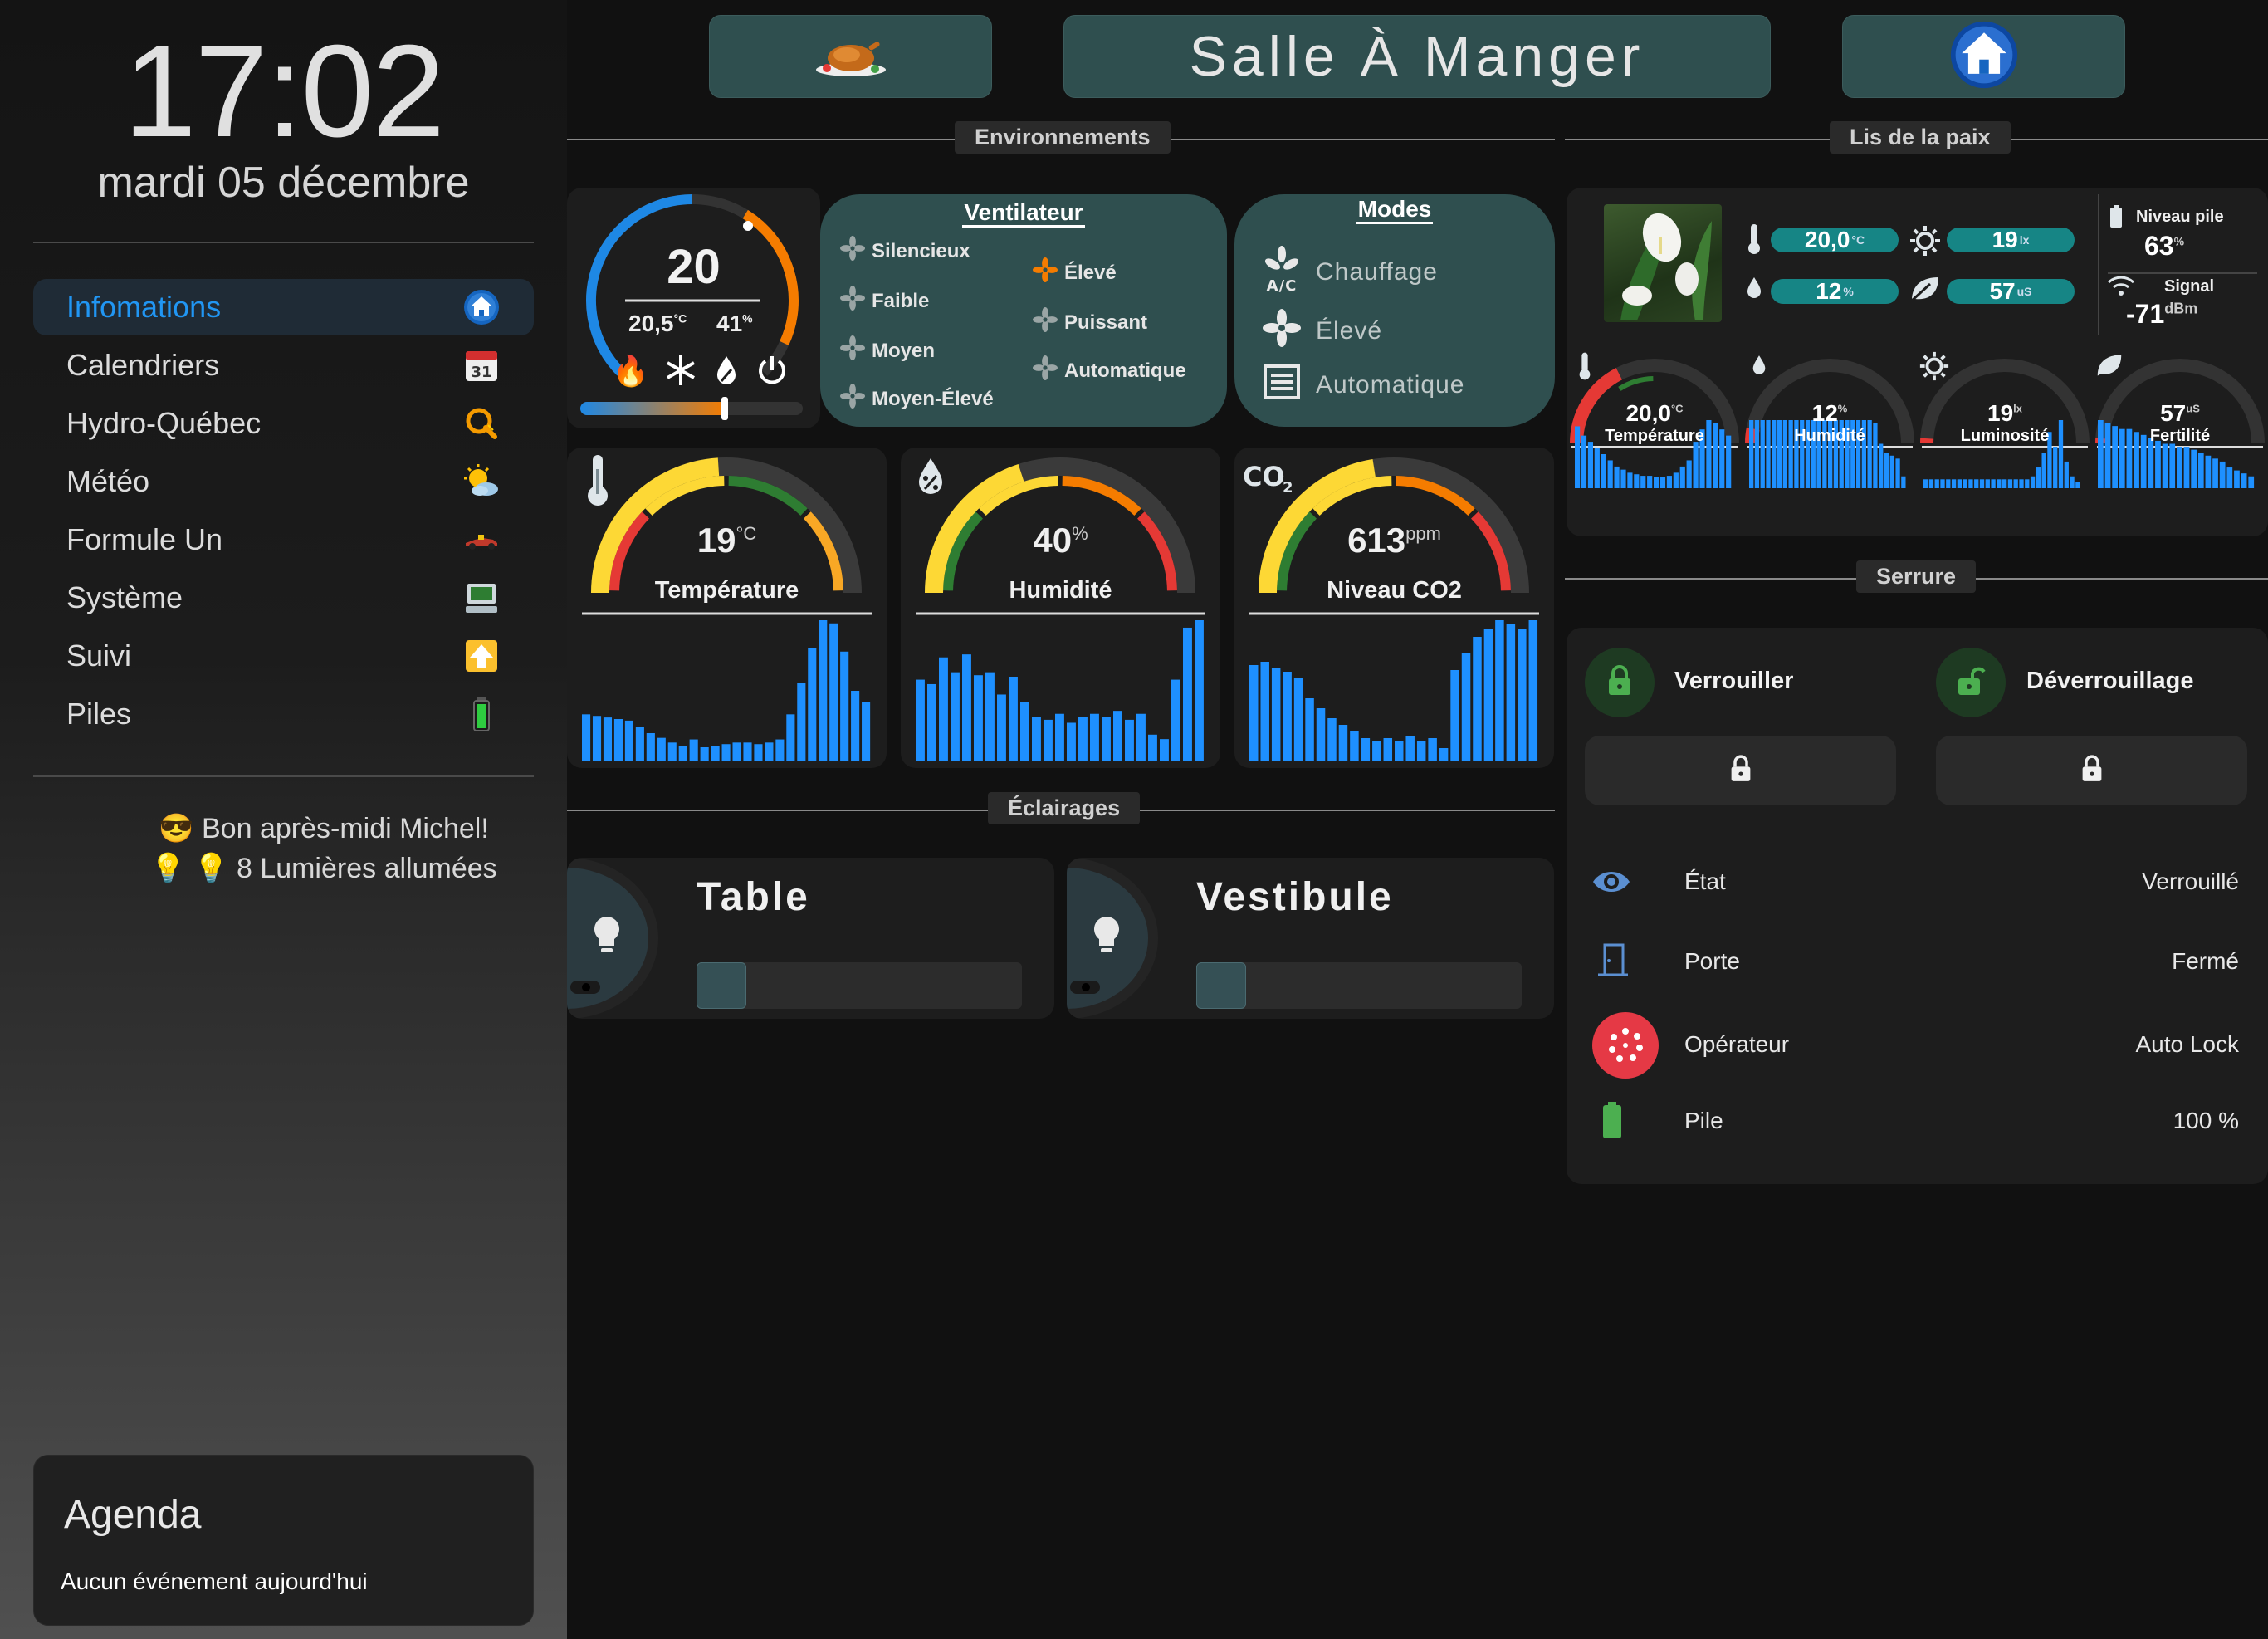 This screenshot has height=1639, width=2268. What do you see at coordinates (1971, 682) in the screenshot?
I see `unlock-button` at bounding box center [1971, 682].